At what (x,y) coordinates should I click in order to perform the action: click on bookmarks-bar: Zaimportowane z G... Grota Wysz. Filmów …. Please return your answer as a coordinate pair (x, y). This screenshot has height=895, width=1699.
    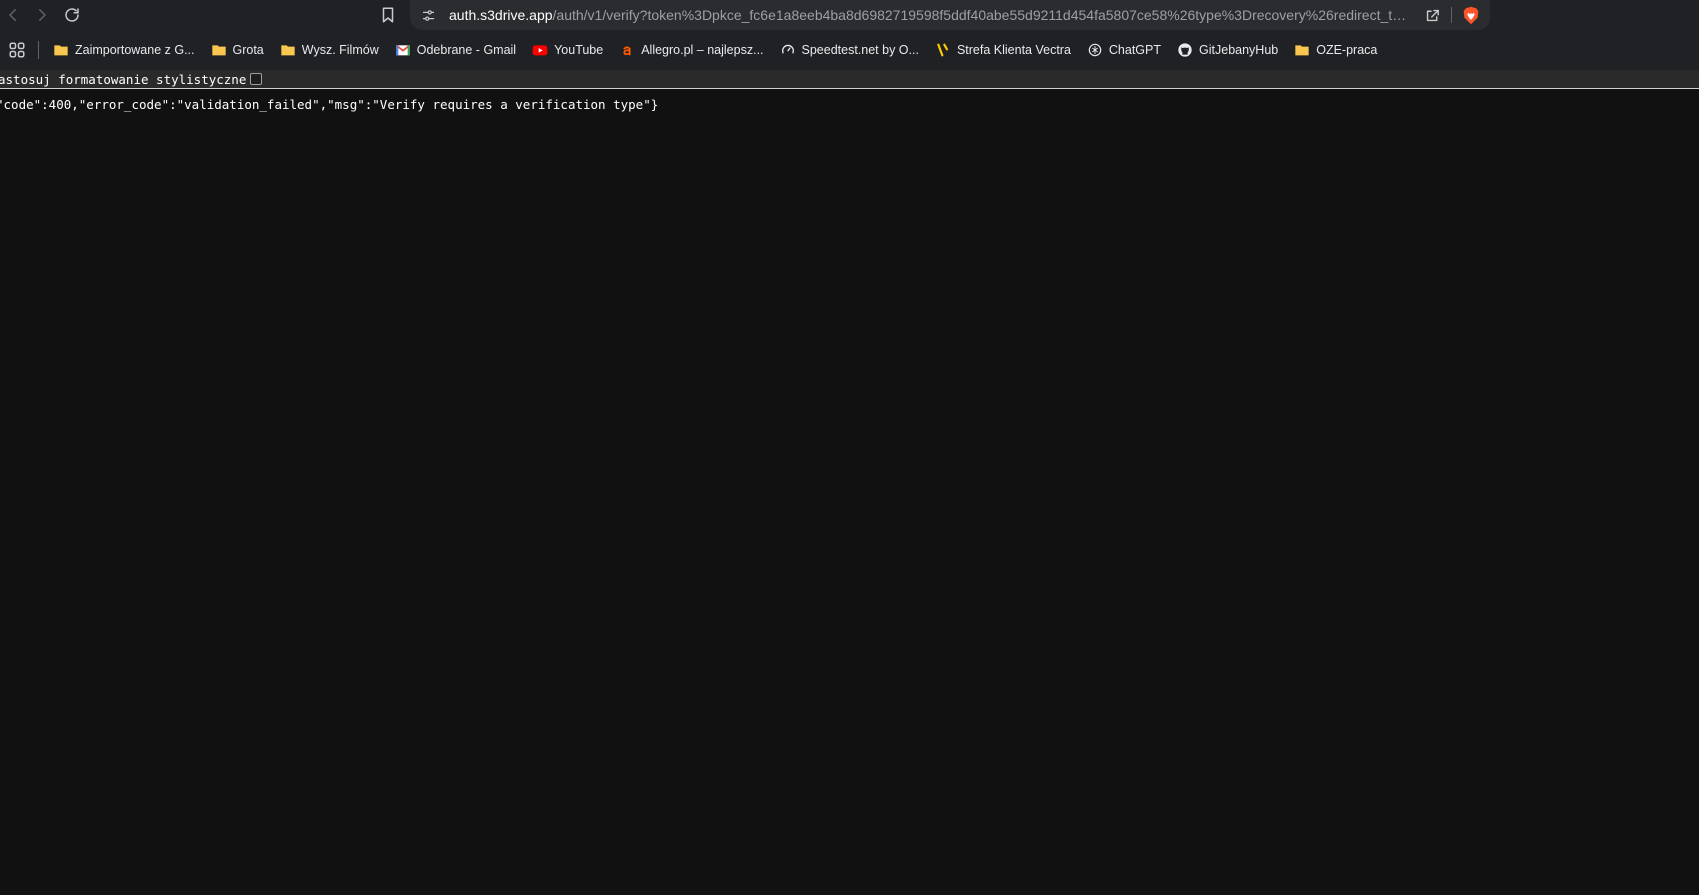
    Looking at the image, I should click on (849, 50).